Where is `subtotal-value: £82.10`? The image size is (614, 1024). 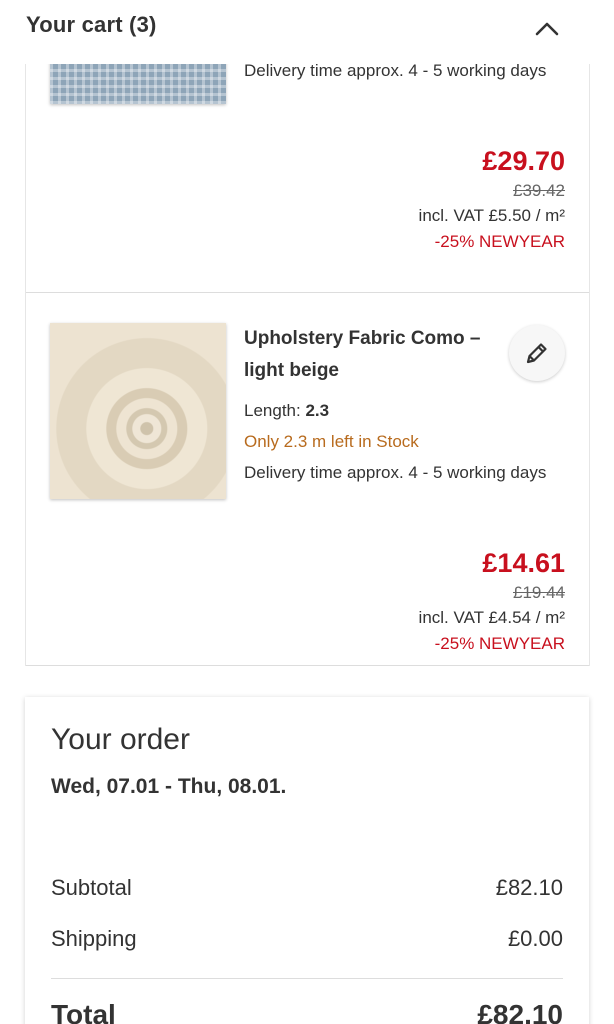 subtotal-value: £82.10 is located at coordinates (529, 887).